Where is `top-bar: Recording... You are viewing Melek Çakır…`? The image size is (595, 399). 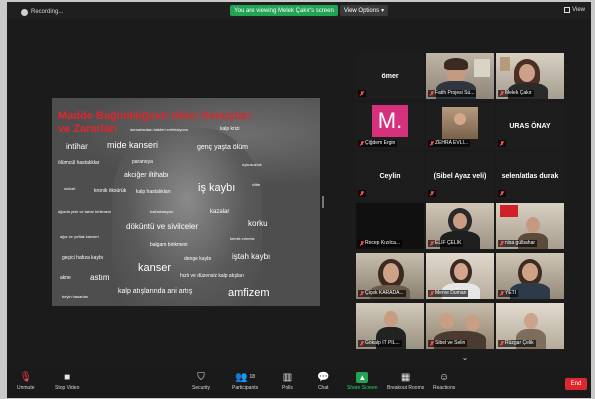 top-bar: Recording... You are viewing Melek Çakır… is located at coordinates (299, 10).